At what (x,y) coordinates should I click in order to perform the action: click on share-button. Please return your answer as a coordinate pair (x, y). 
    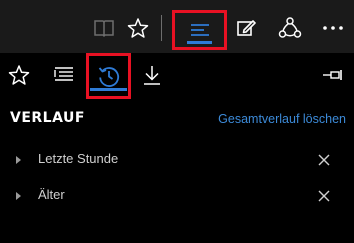
    Looking at the image, I should click on (290, 28).